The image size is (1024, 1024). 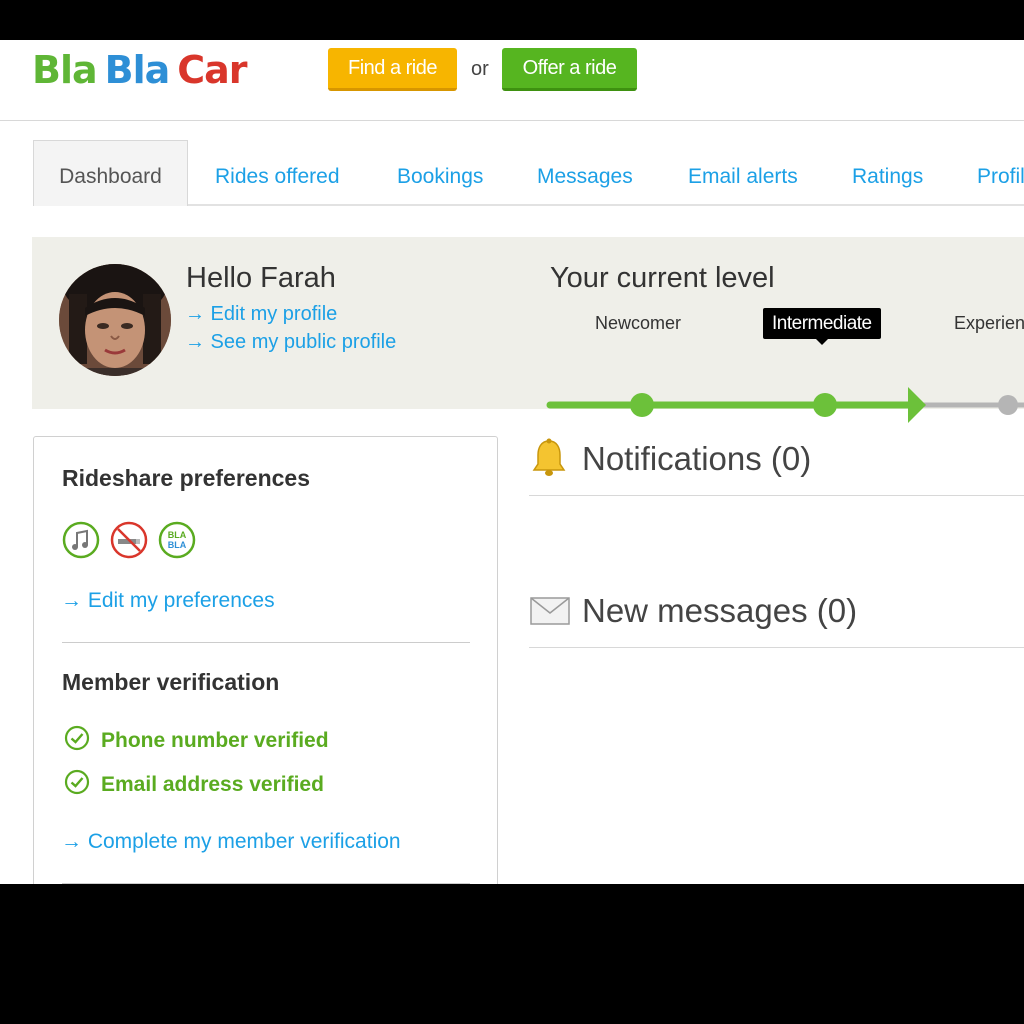 What do you see at coordinates (917, 405) in the screenshot?
I see `progress-arrow-icon` at bounding box center [917, 405].